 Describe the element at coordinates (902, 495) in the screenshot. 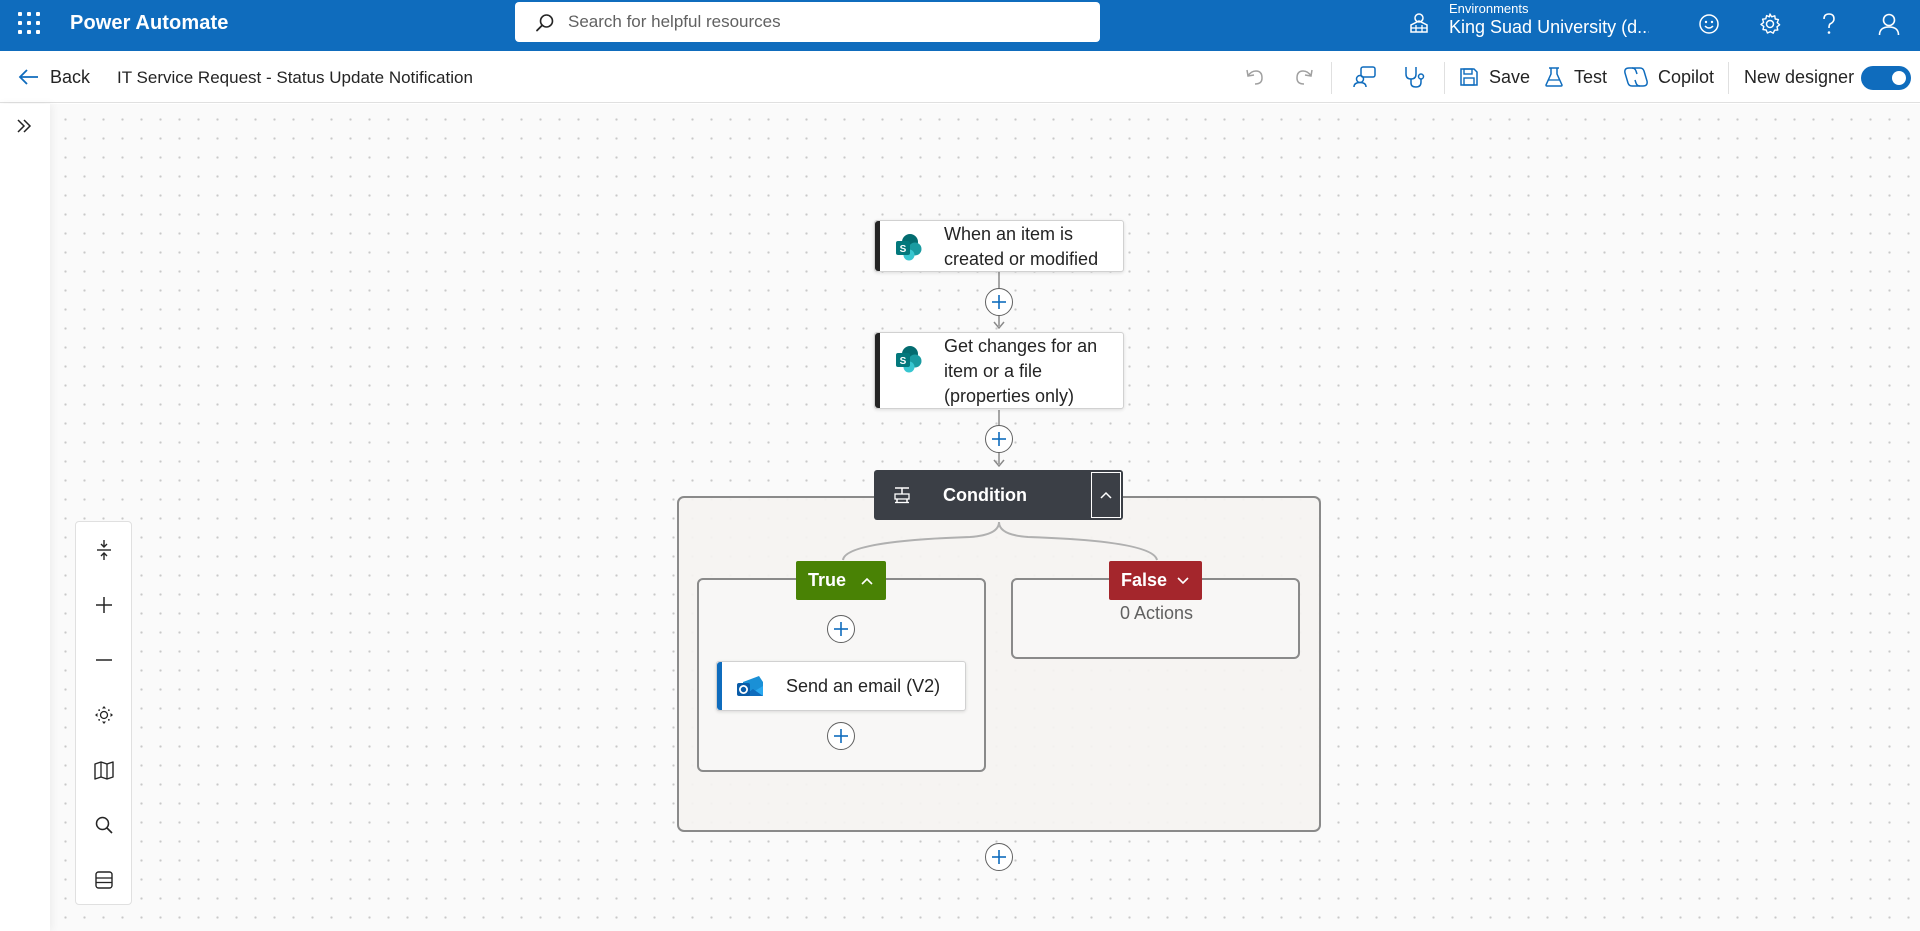

I see `condition-icon` at that location.